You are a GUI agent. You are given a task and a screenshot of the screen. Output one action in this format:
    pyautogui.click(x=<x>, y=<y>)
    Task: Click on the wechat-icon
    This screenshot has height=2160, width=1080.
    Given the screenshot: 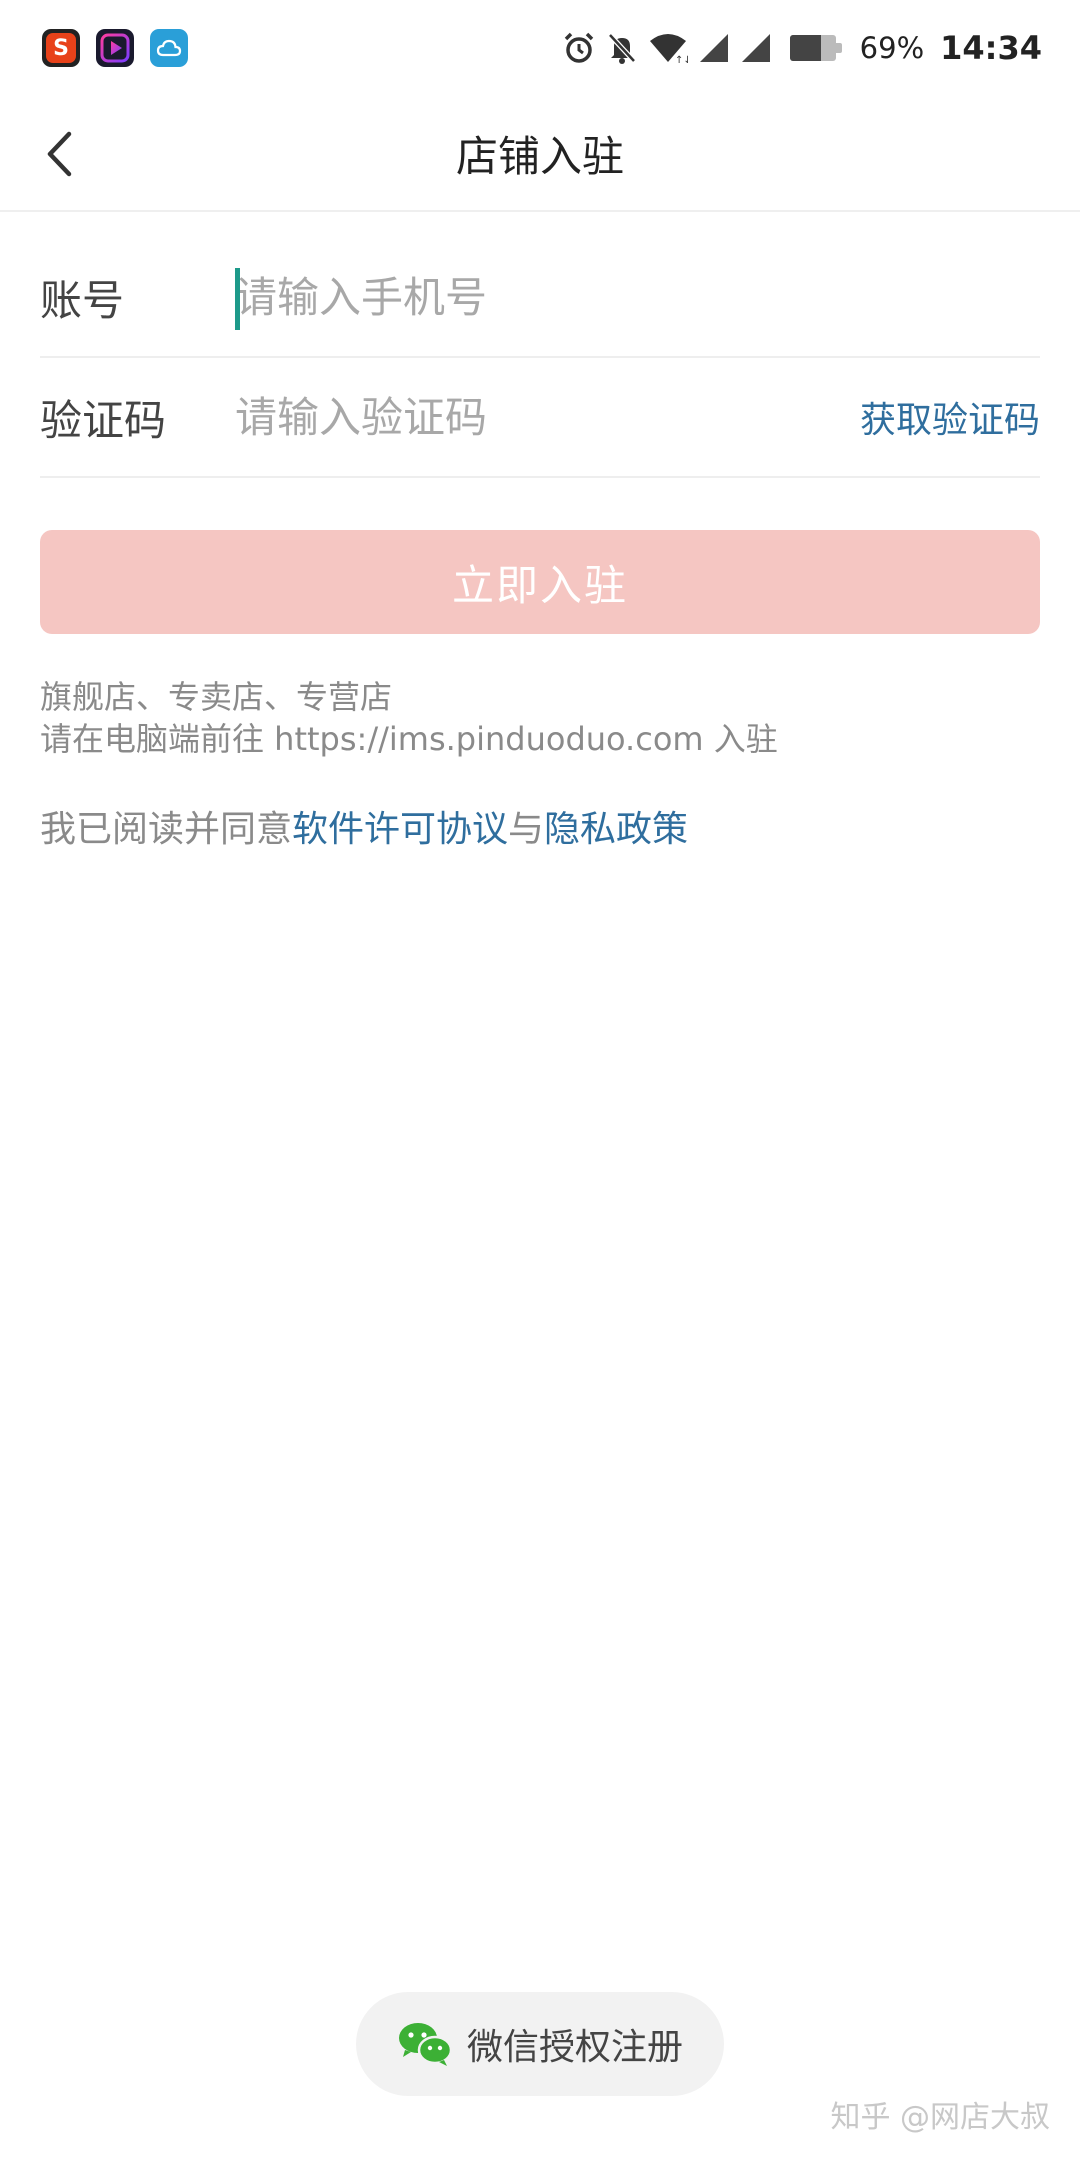 What is the action you would take?
    pyautogui.click(x=425, y=2044)
    